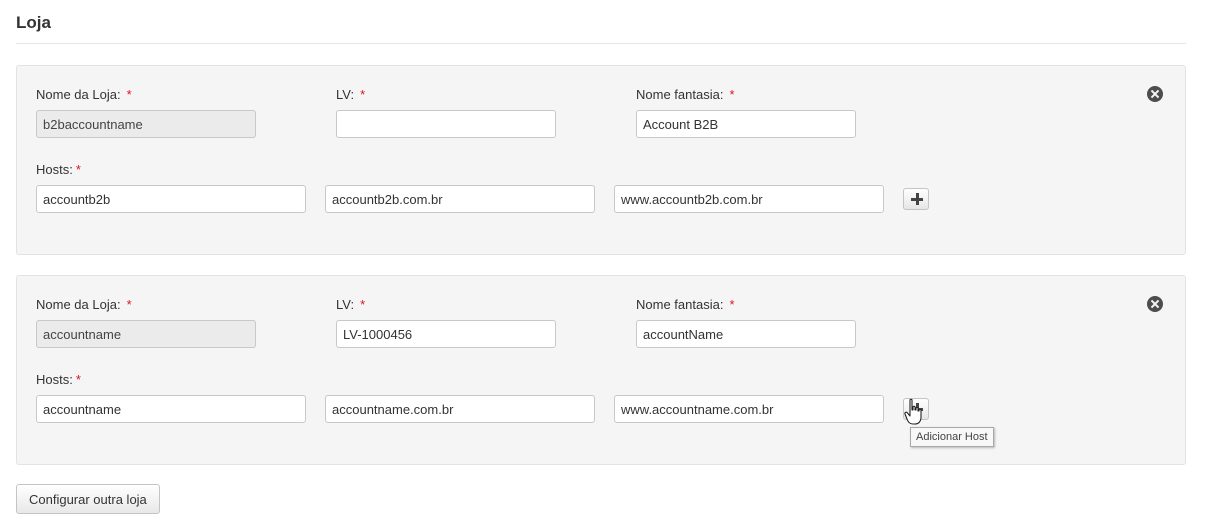  I want to click on configure-another-store-button: Configurar outra loja, so click(88, 499).